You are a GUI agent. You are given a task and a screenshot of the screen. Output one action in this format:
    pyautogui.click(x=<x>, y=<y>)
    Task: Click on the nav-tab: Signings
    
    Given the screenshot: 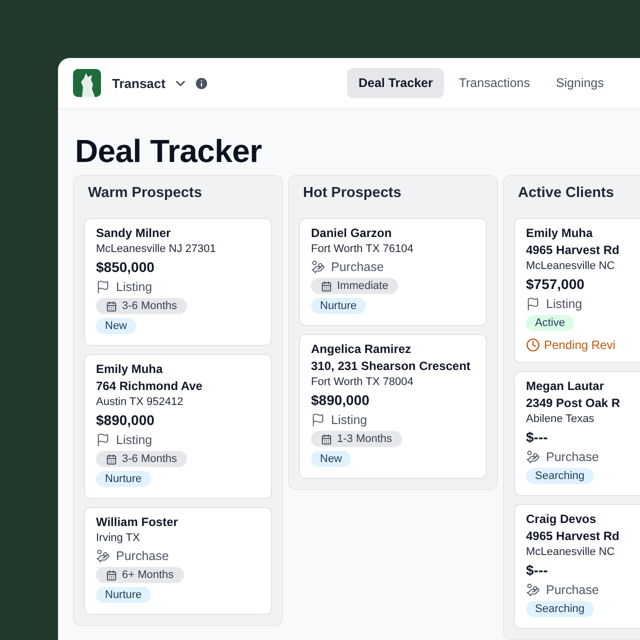 What is the action you would take?
    pyautogui.click(x=579, y=83)
    